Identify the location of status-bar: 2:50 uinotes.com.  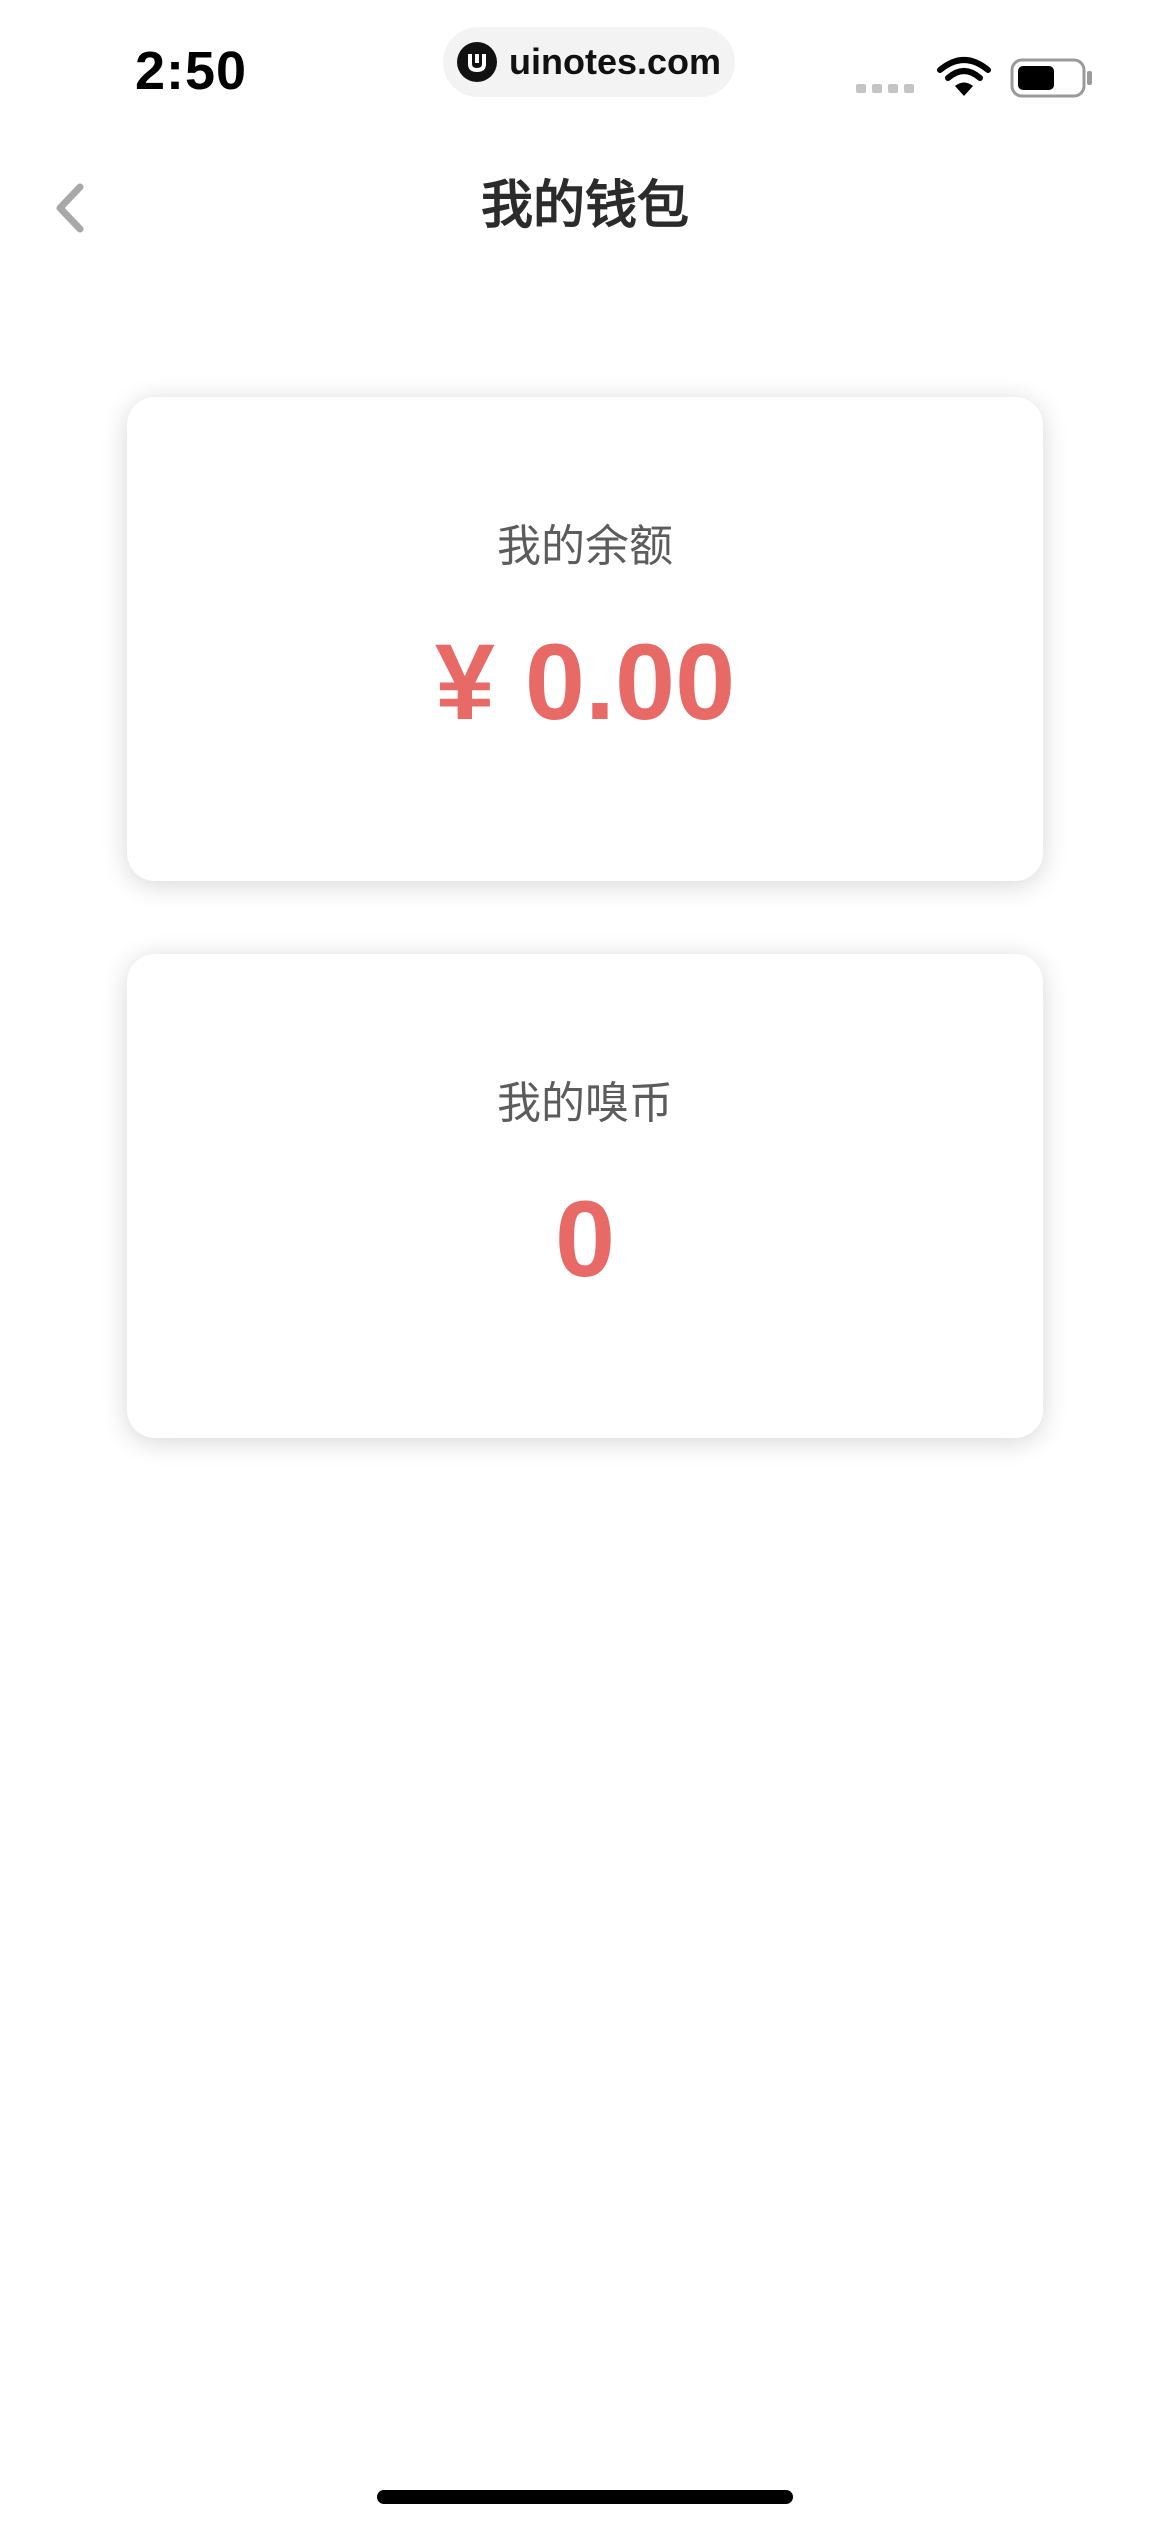
(585, 70).